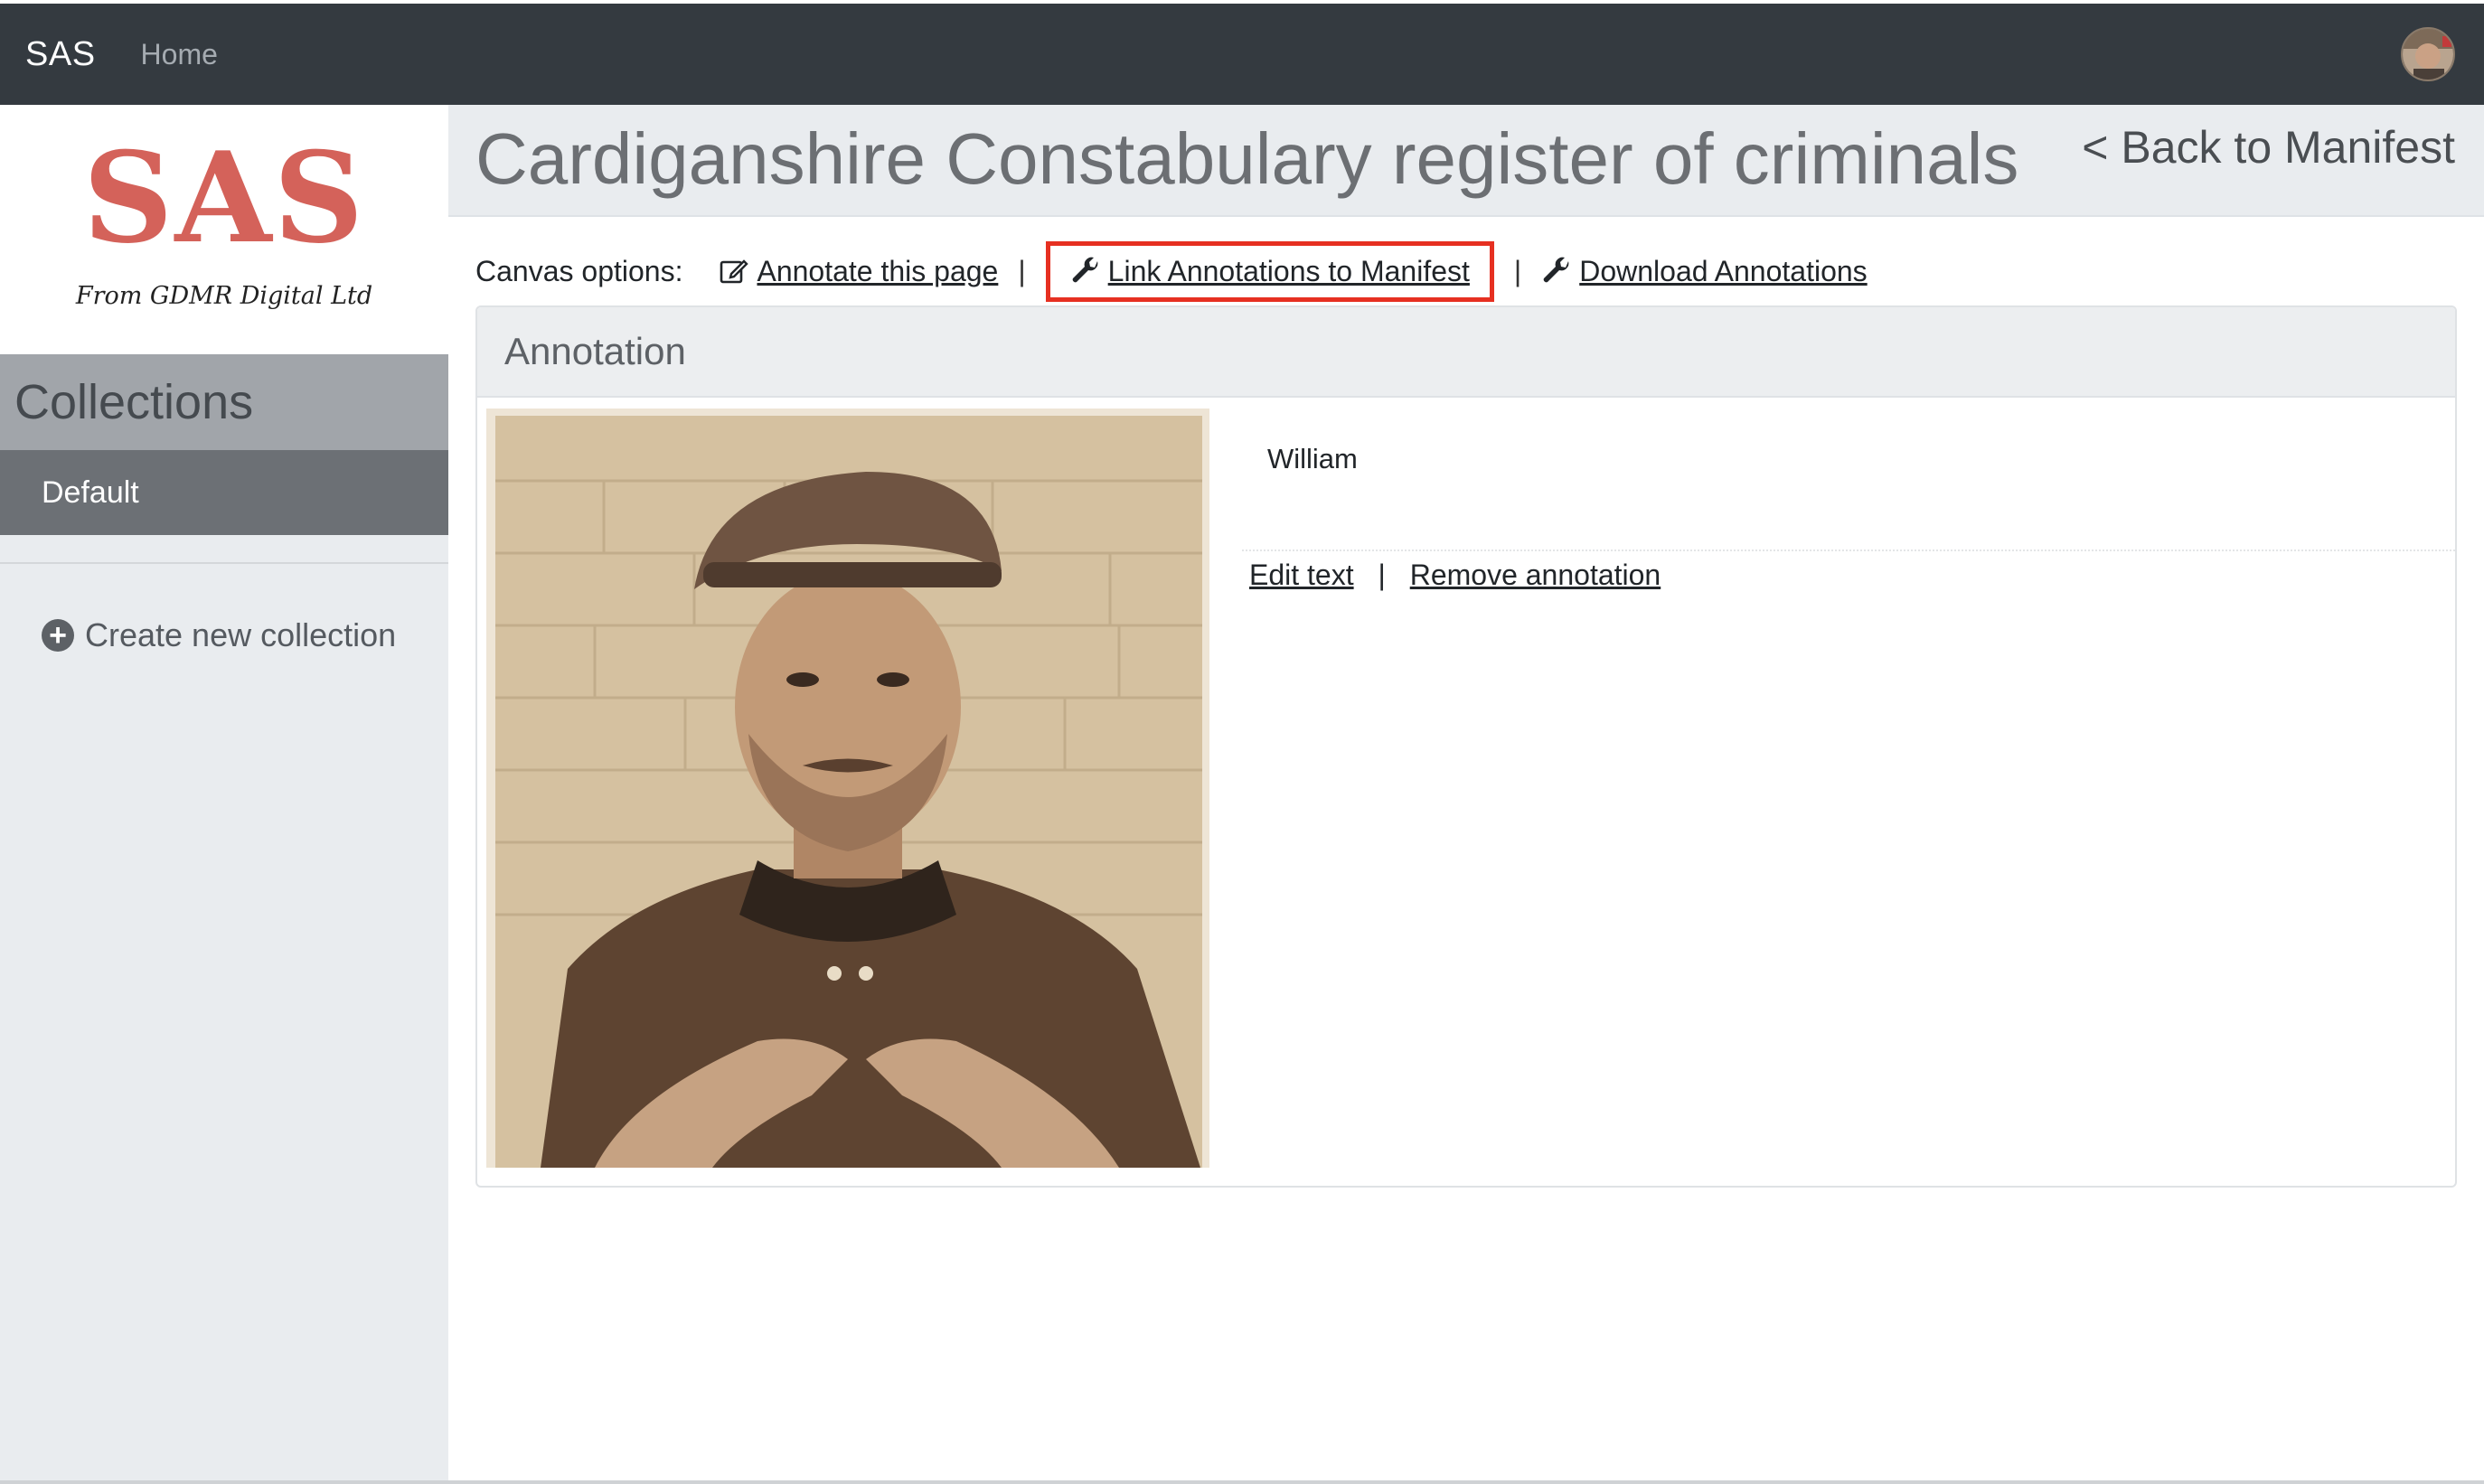 The image size is (2484, 1484). What do you see at coordinates (1466, 353) in the screenshot?
I see `annotation-card-header: Annotation` at bounding box center [1466, 353].